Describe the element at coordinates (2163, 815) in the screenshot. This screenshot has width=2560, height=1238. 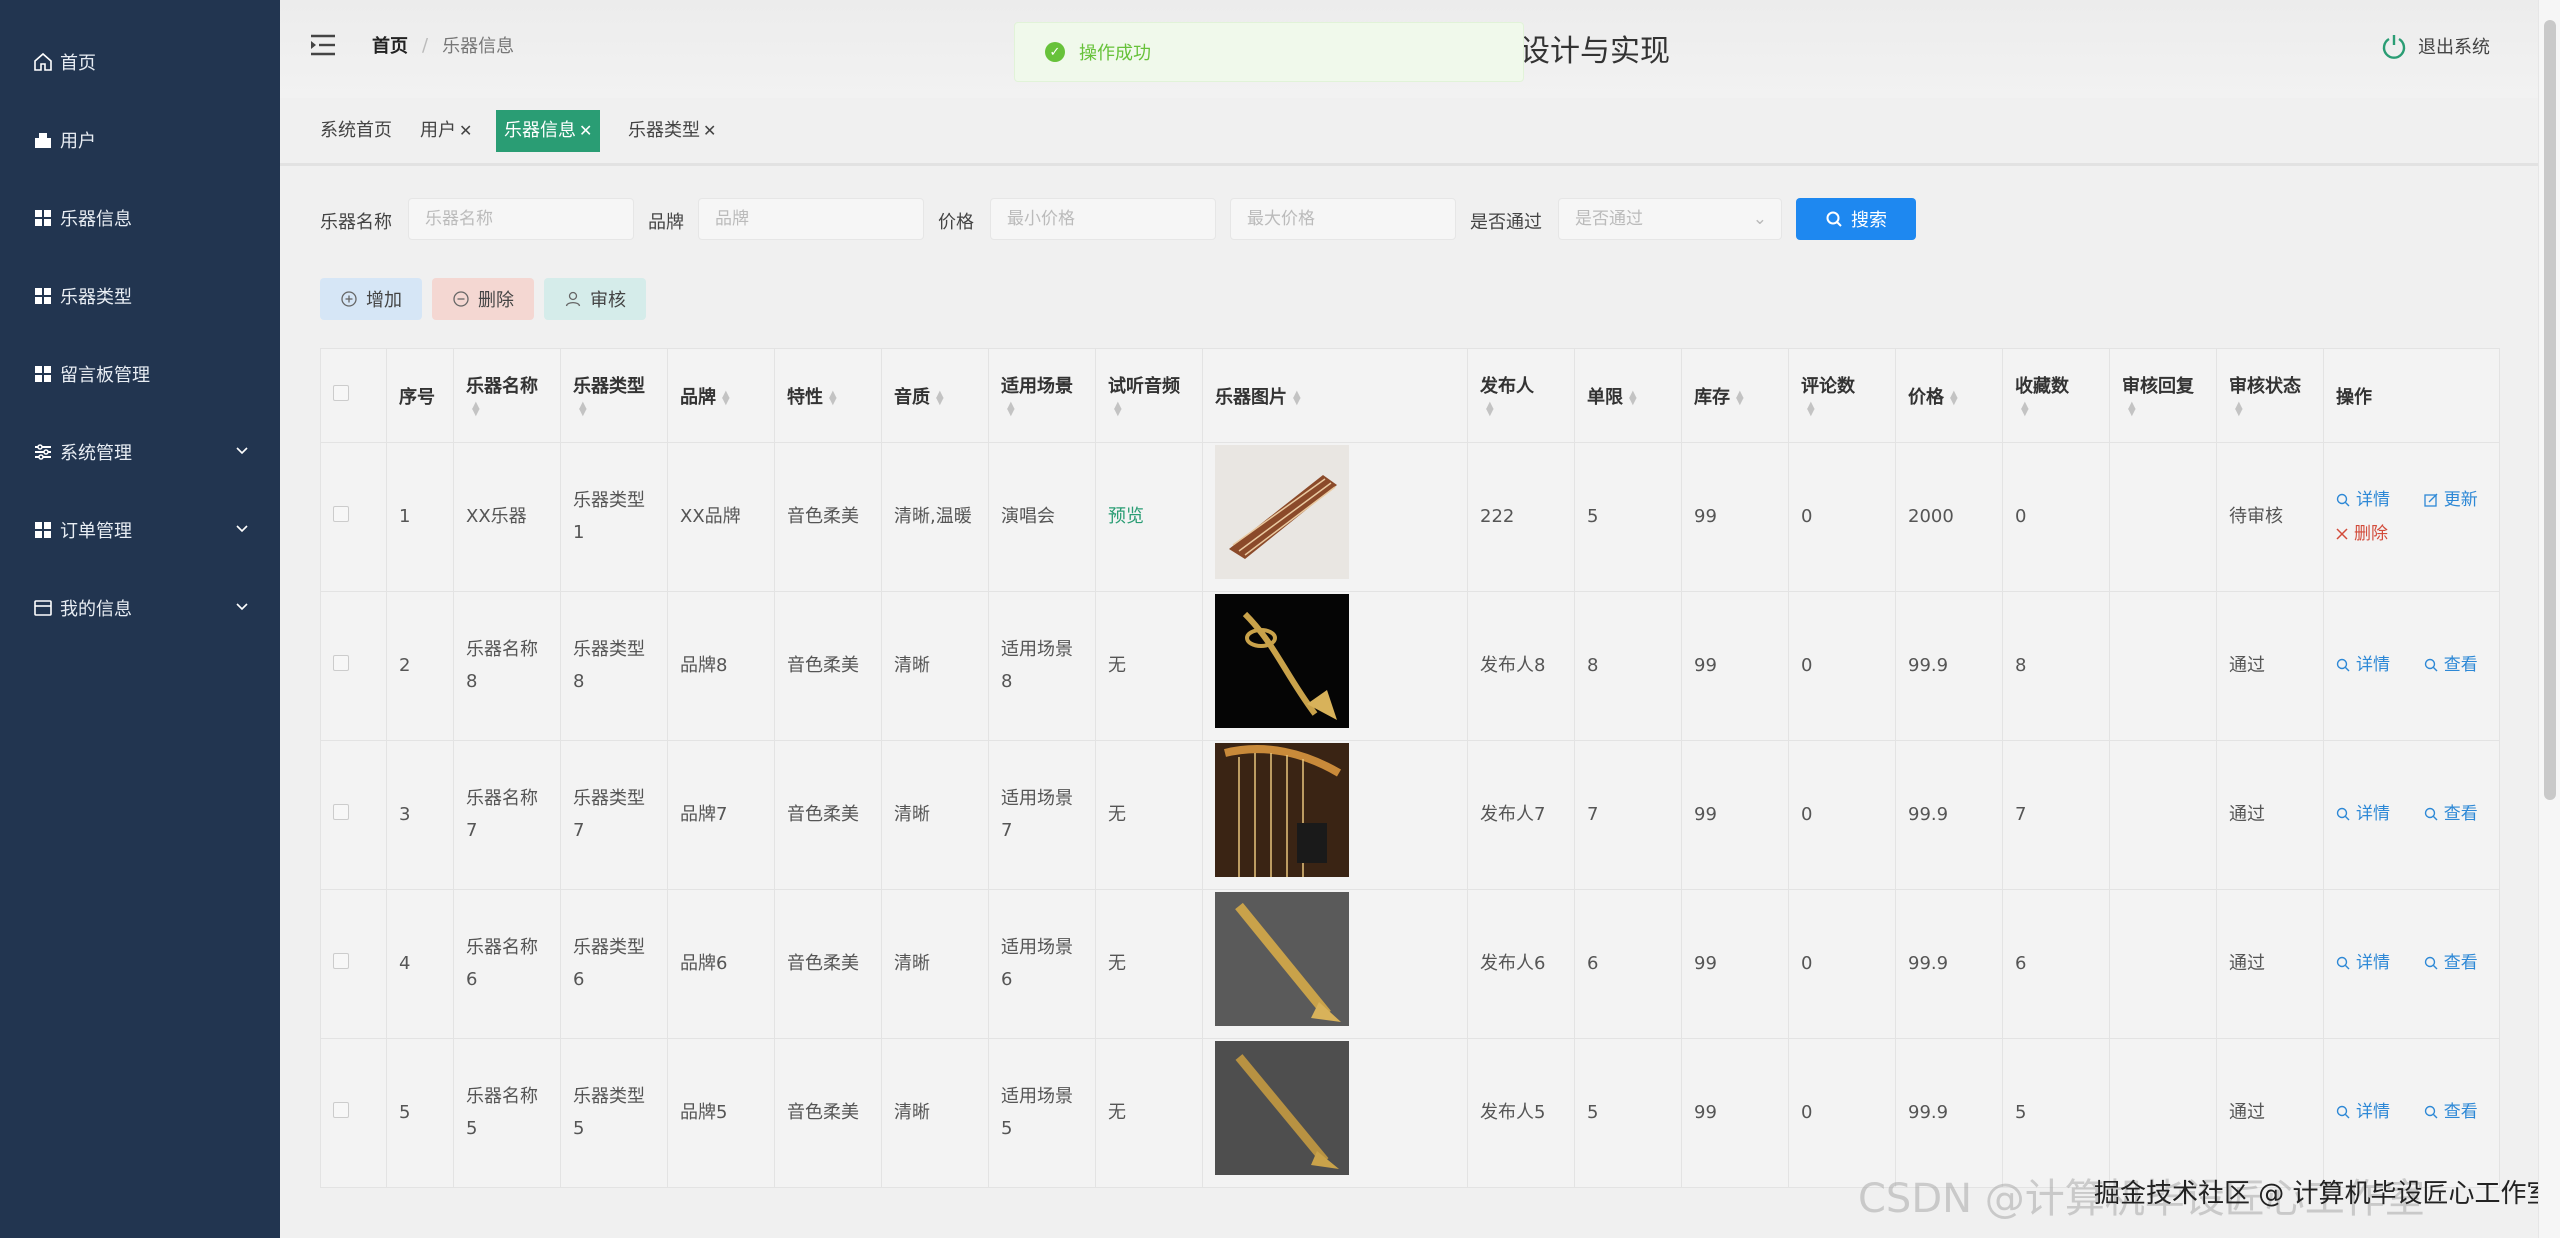
I see `cell-reply` at that location.